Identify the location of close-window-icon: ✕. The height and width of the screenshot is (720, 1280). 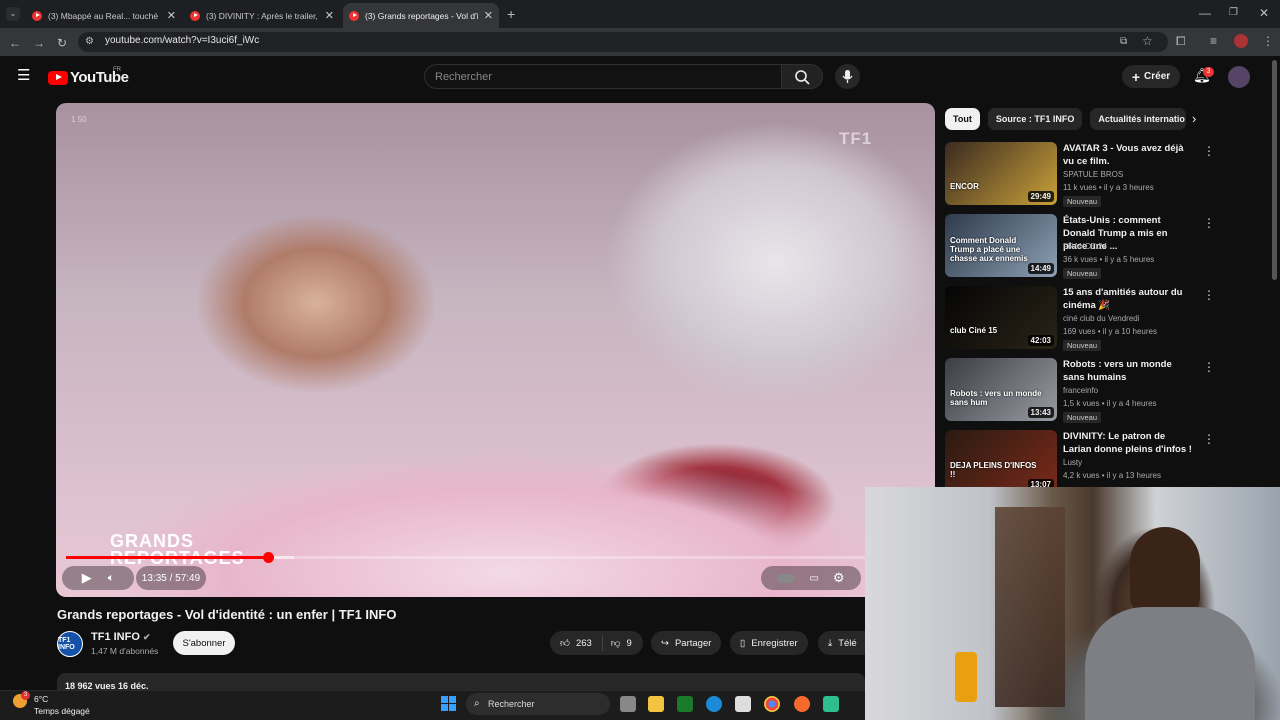
(1264, 13).